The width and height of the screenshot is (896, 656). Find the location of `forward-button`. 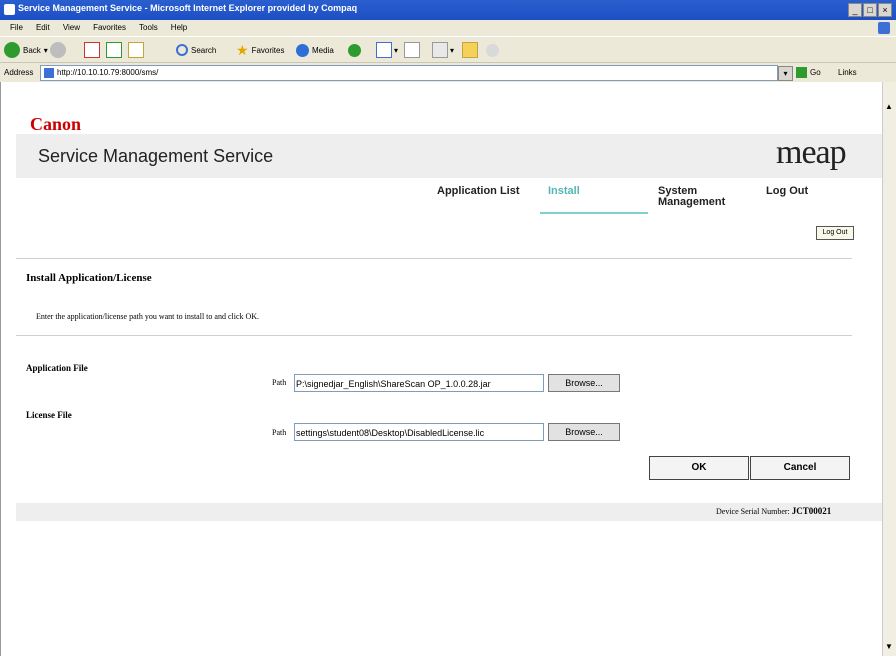

forward-button is located at coordinates (58, 50).